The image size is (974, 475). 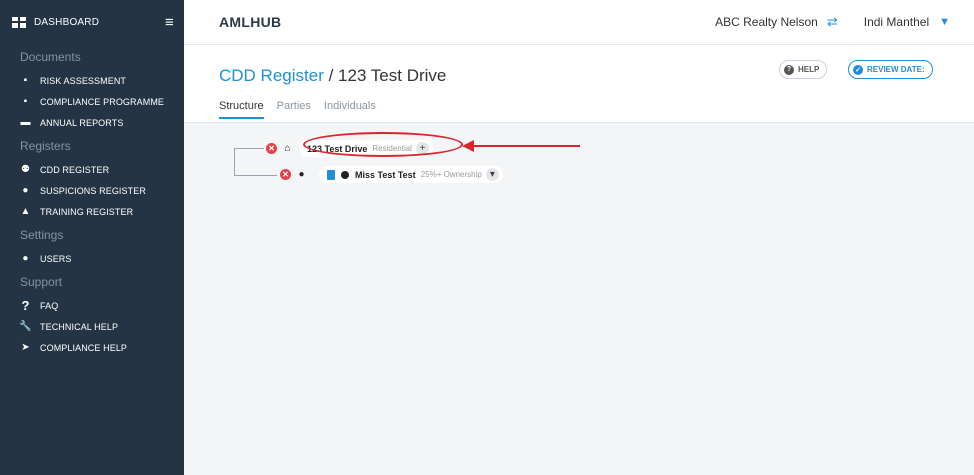 I want to click on breadcrumb-current: 123 Test Drive, so click(x=392, y=75).